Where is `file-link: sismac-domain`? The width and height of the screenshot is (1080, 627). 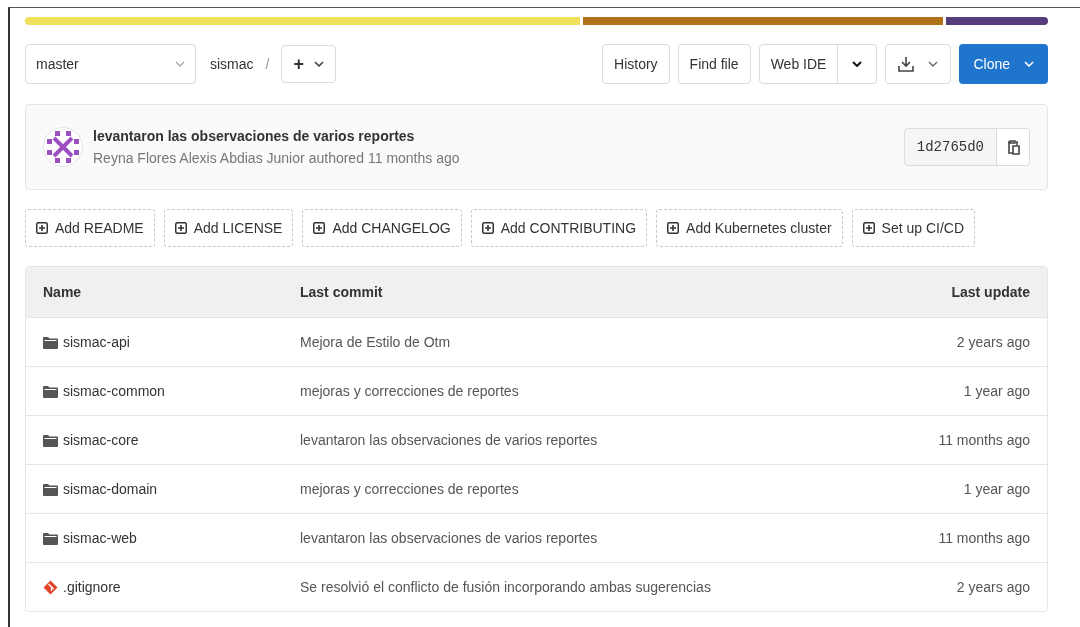
file-link: sismac-domain is located at coordinates (171, 489).